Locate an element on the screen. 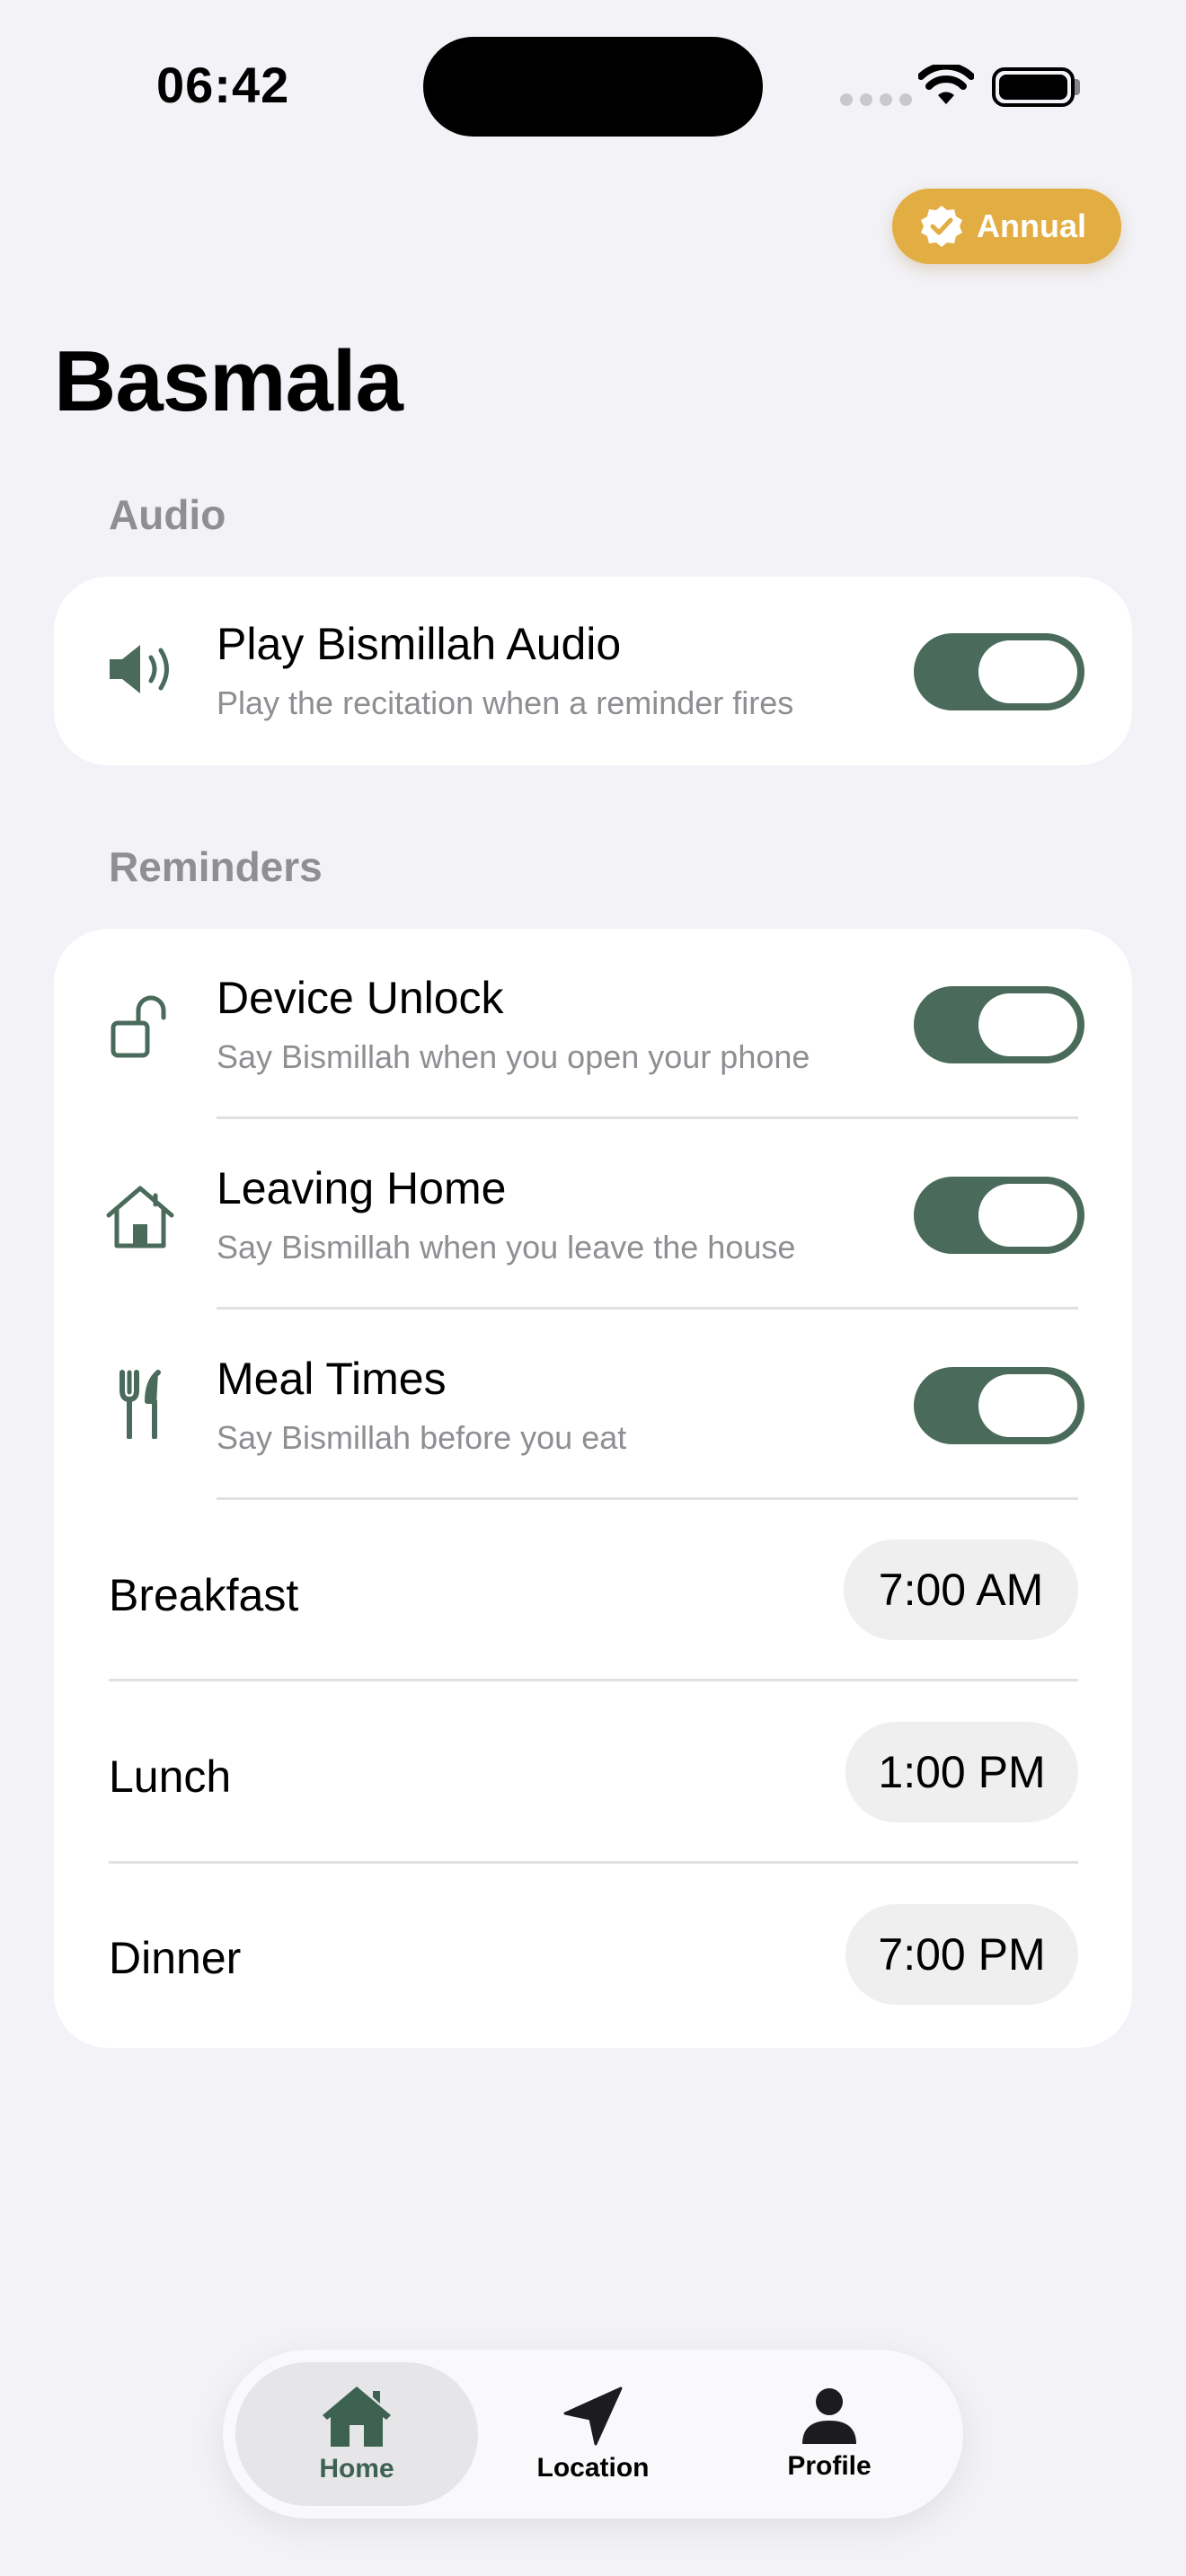 The image size is (1186, 2576). time-picker-dinner: 7:00 PM is located at coordinates (961, 1954).